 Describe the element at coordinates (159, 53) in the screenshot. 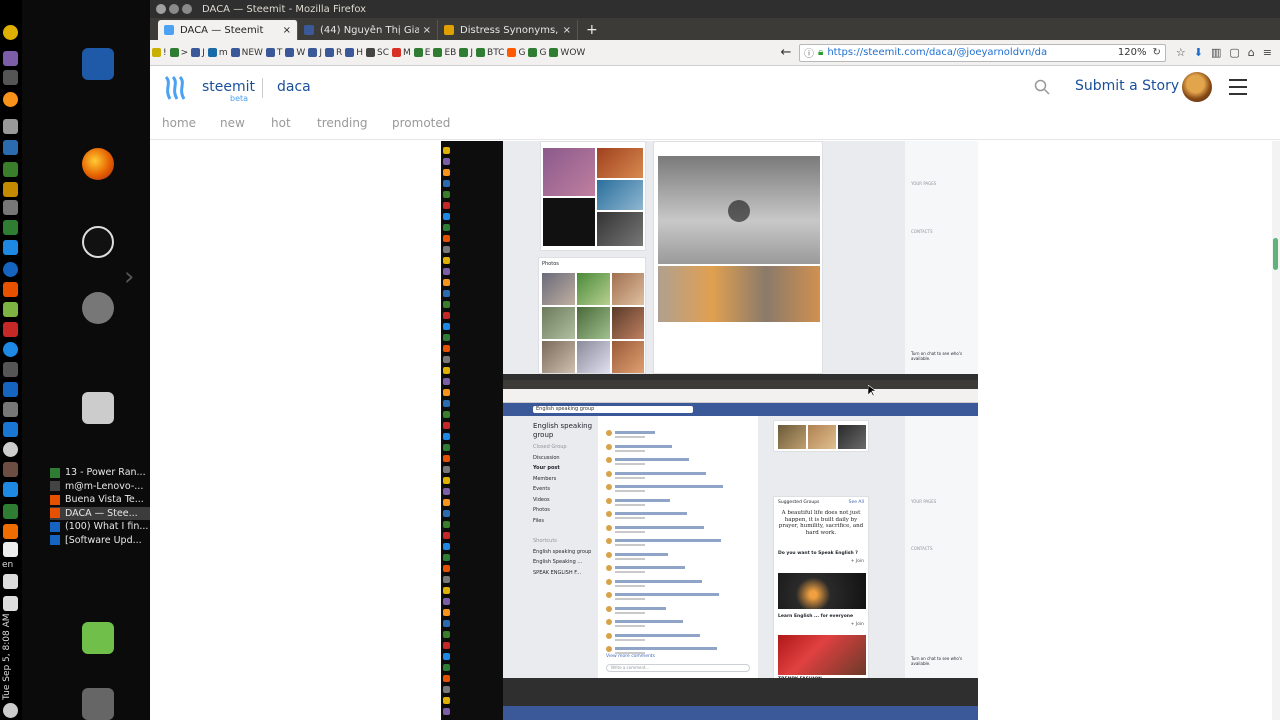

I see `bookmark-item: !` at that location.